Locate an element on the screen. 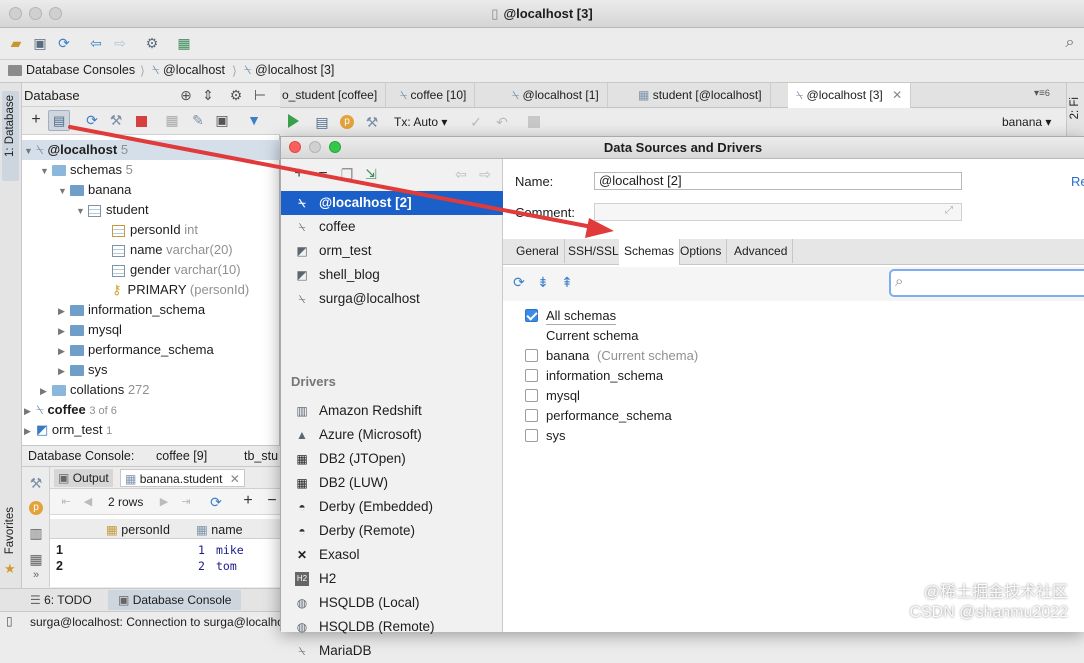 This screenshot has width=1084, height=663. checkbox-checked is located at coordinates (531, 315).